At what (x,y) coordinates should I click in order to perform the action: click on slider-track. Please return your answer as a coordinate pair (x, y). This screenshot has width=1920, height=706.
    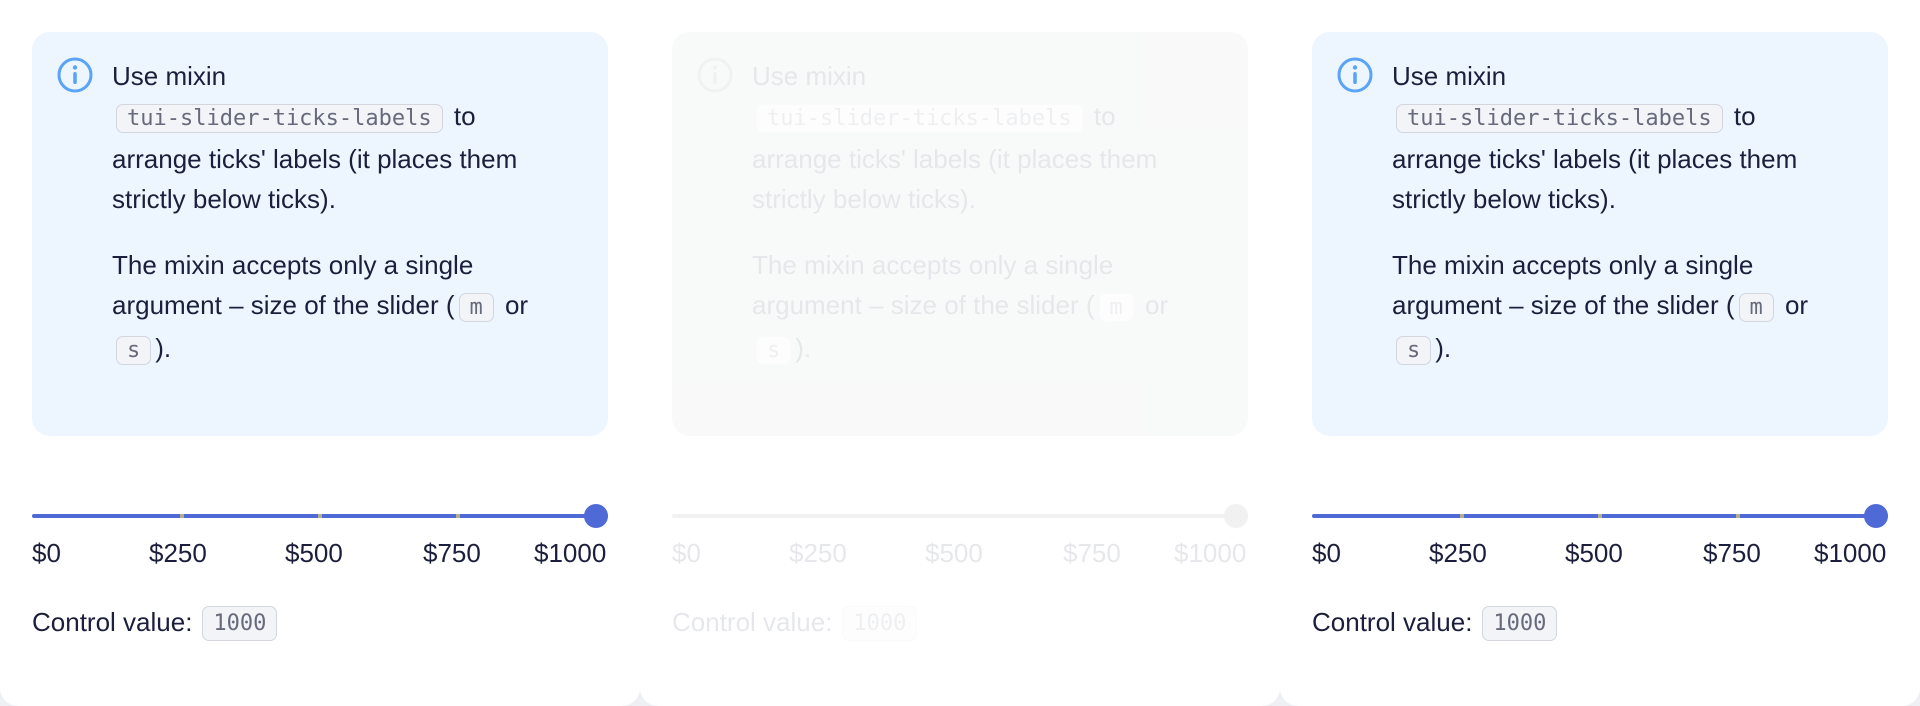
    Looking at the image, I should click on (960, 516).